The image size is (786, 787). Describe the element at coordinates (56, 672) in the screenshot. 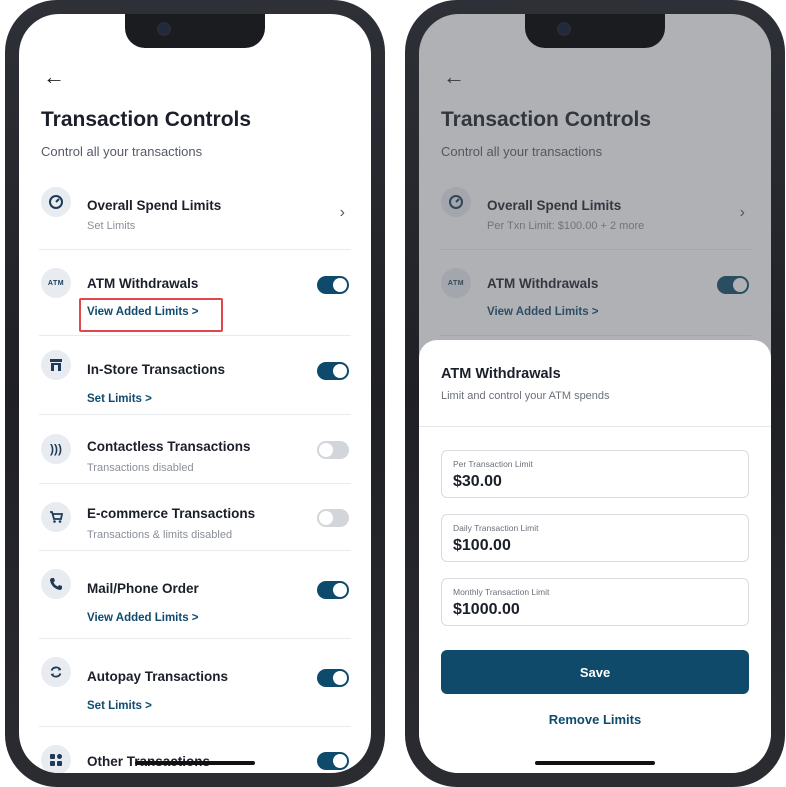

I see `autopay-icon` at that location.